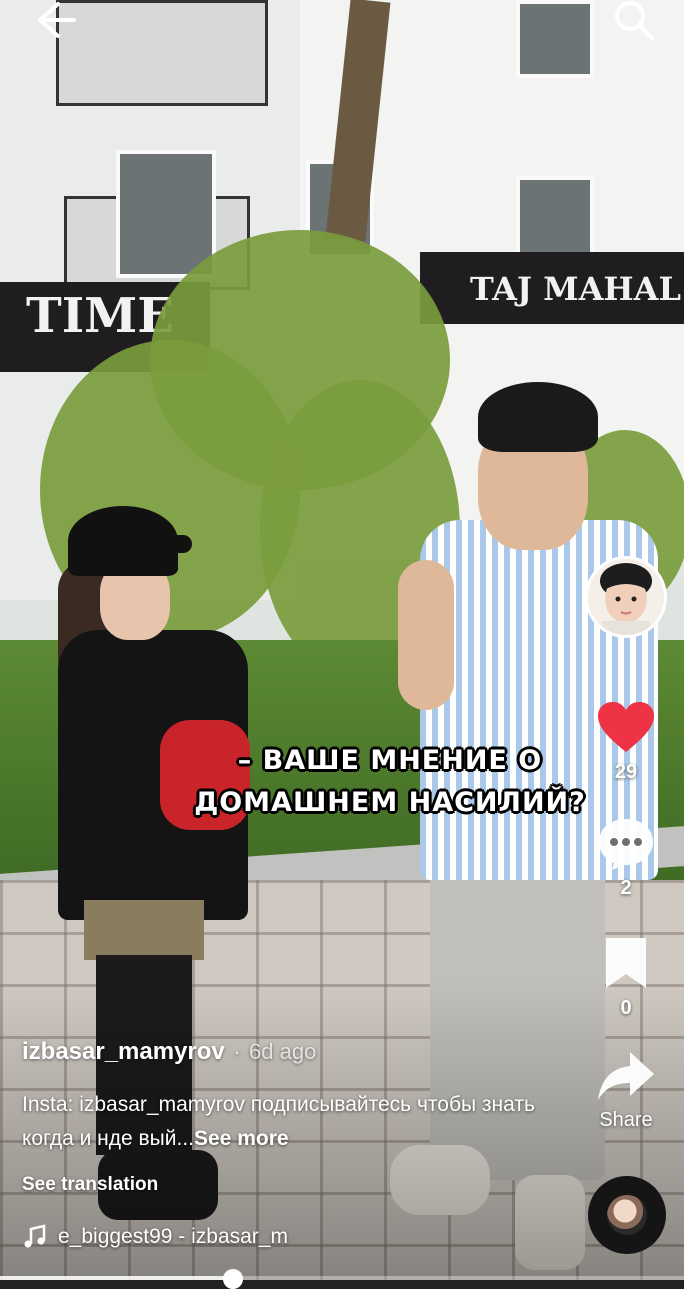  Describe the element at coordinates (342, 1279) in the screenshot. I see `playback-progress-bar` at that location.